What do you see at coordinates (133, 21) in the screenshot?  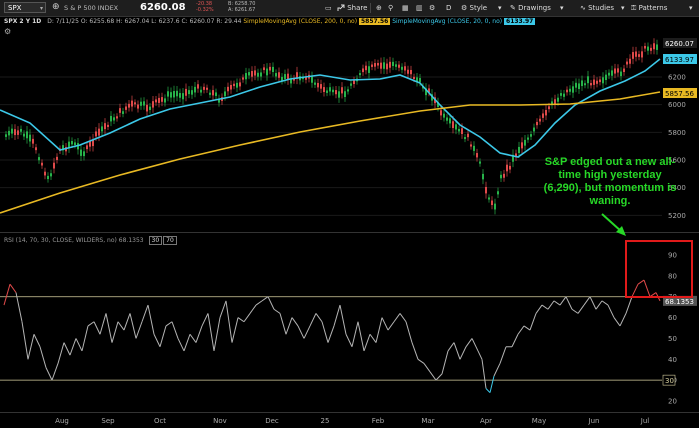 I see `info-high: H: 6267.04` at bounding box center [133, 21].